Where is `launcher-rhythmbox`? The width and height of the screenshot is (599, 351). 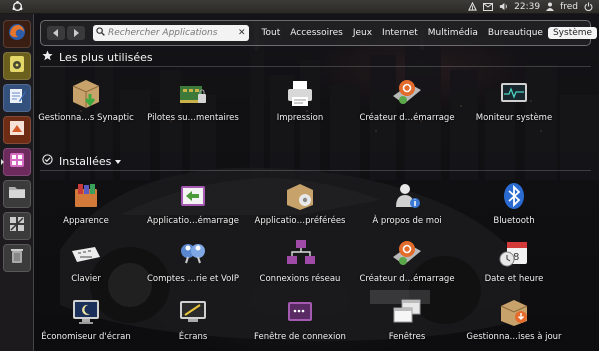
launcher-rhythmbox is located at coordinates (17, 66).